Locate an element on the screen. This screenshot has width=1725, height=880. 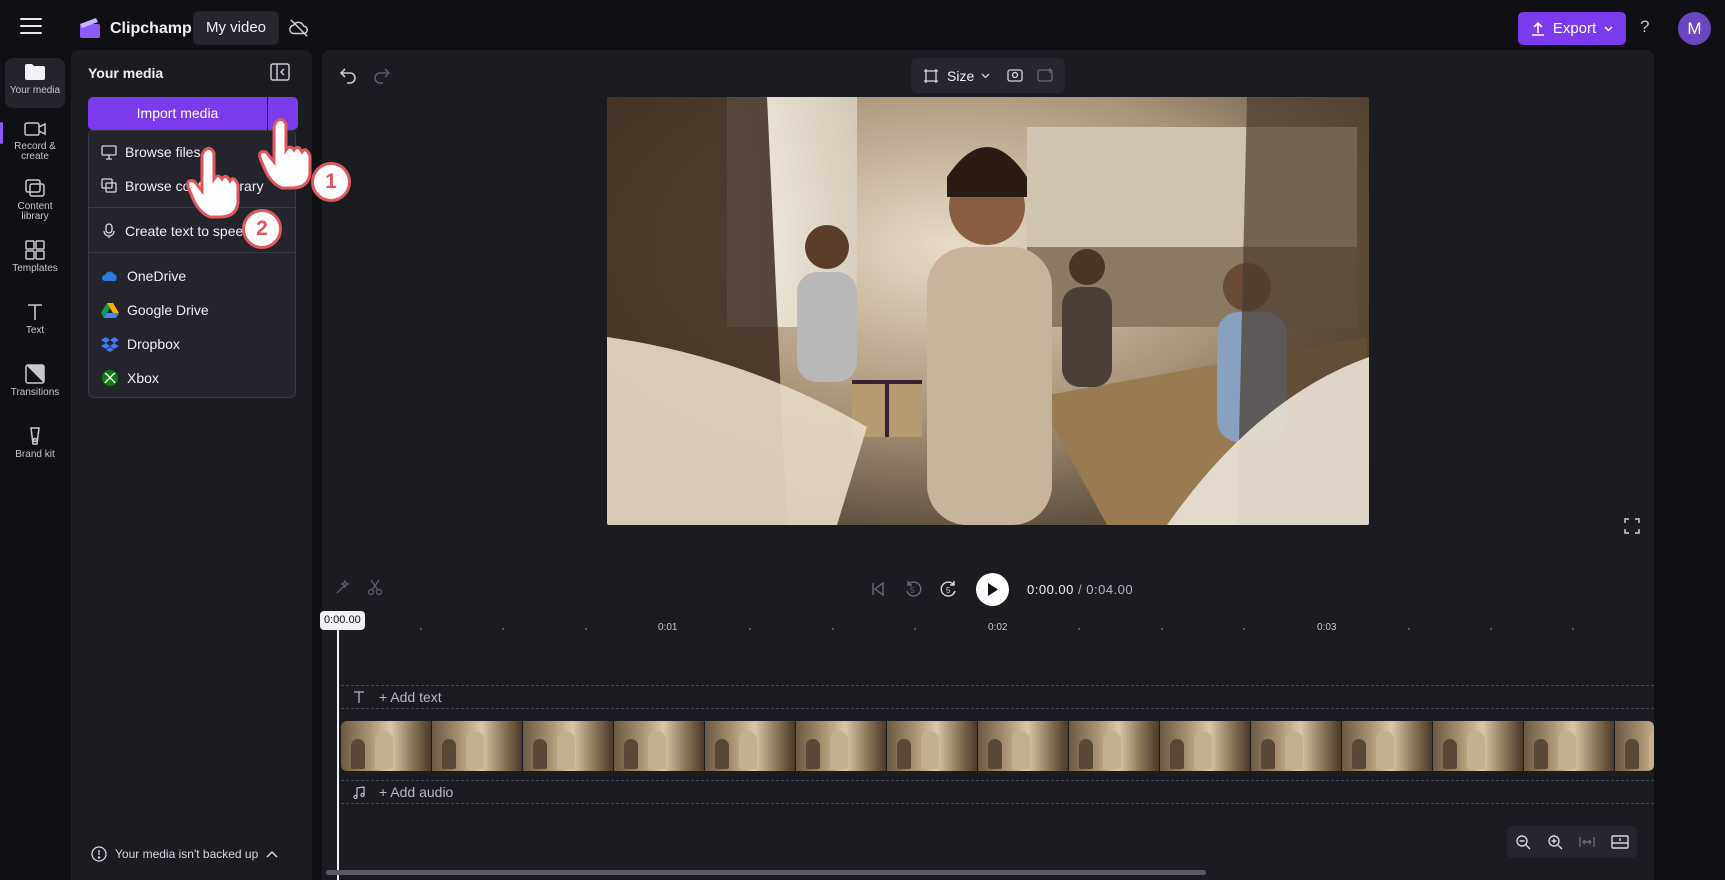
zoom-out-icon is located at coordinates (1523, 842).